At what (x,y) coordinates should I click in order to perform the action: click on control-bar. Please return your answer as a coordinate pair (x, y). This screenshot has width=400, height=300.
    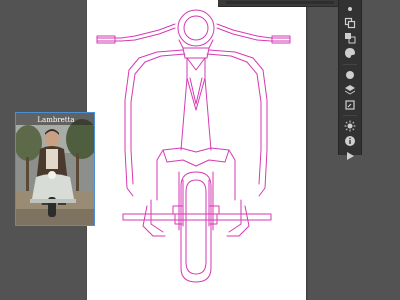
    Looking at the image, I should click on (278, 3).